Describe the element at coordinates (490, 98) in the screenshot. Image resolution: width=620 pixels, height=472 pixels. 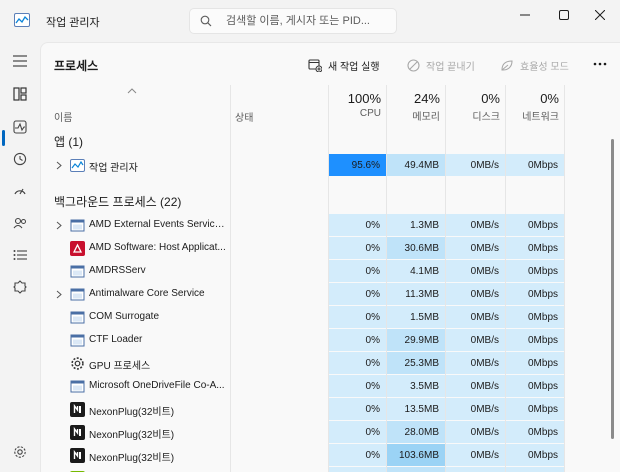
I see `disk-total: 0%` at that location.